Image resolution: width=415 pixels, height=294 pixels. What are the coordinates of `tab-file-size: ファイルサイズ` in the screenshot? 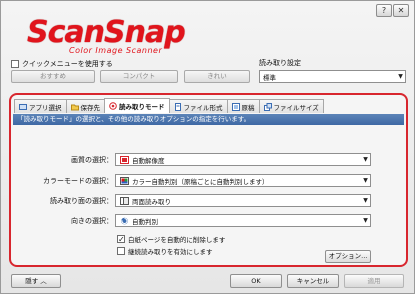 It's located at (291, 106).